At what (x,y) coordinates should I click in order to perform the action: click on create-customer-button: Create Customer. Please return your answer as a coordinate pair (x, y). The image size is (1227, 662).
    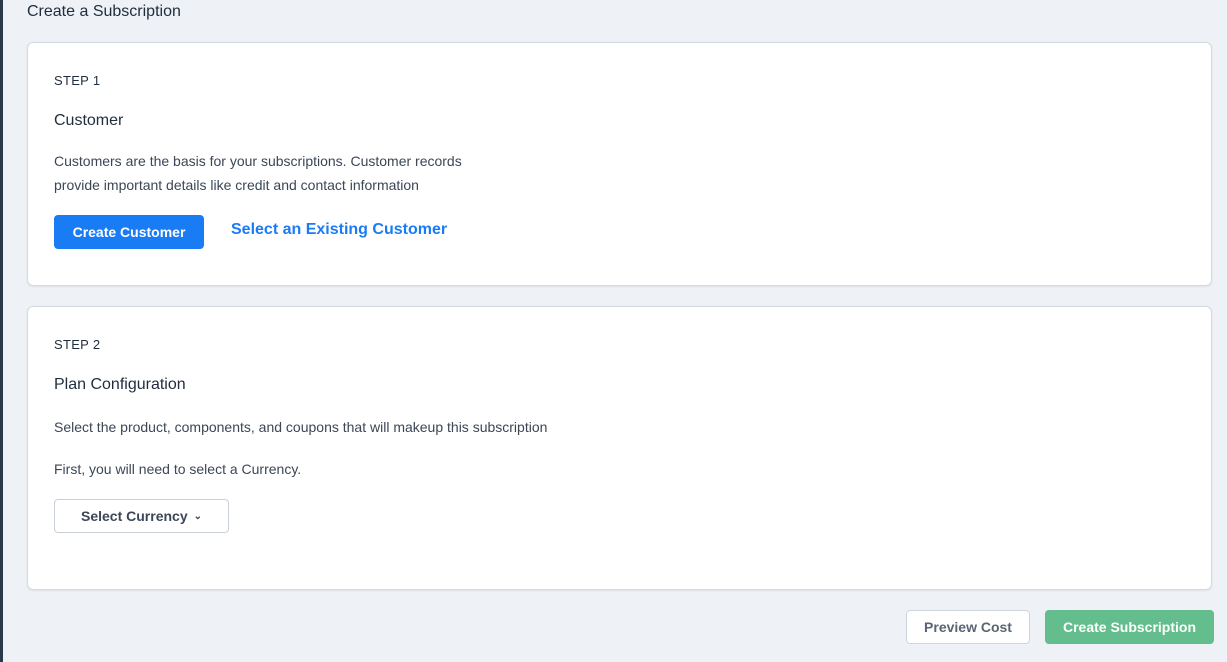
    Looking at the image, I should click on (129, 232).